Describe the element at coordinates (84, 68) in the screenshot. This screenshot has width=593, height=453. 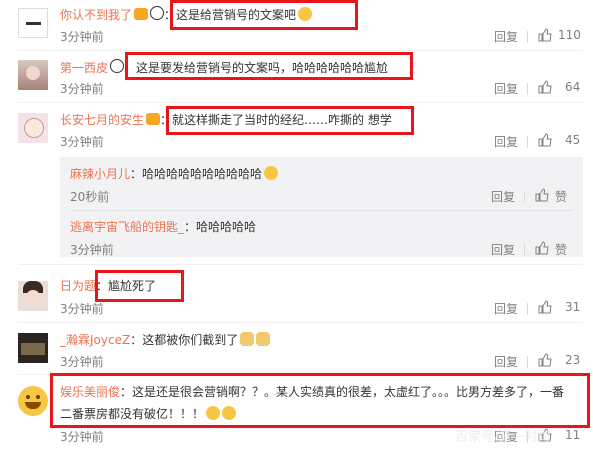
I see `username-link: 第一西皮` at that location.